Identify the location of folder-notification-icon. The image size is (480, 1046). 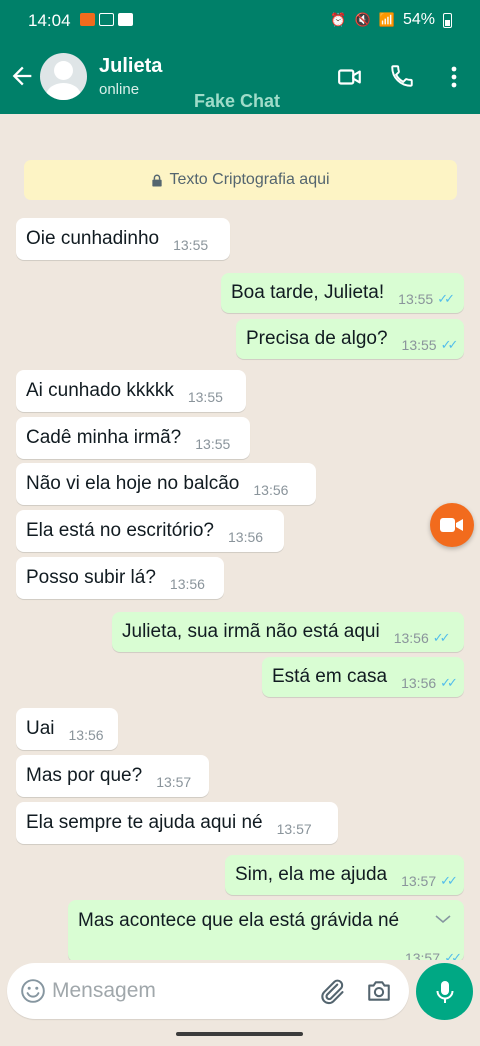
(125, 19).